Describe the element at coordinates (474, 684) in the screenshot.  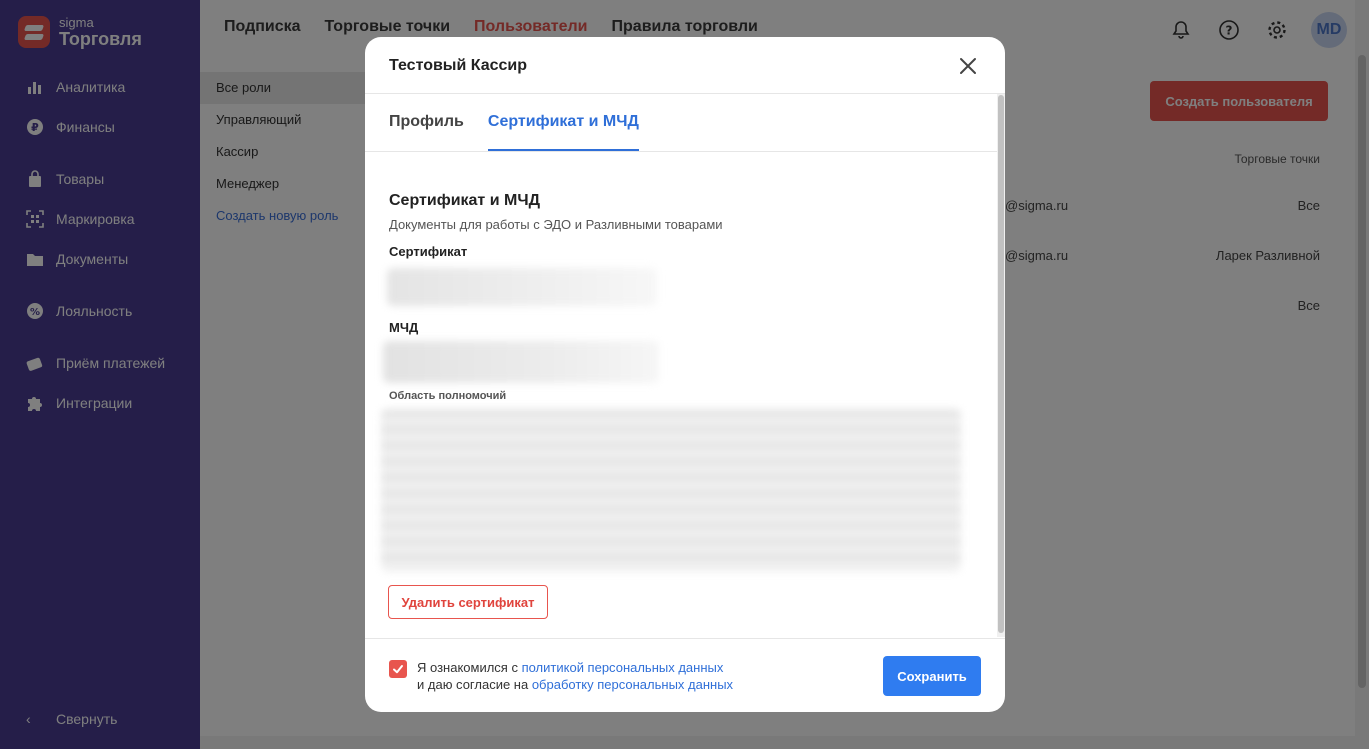
I see `consent-part2: и даю согласие на` at that location.